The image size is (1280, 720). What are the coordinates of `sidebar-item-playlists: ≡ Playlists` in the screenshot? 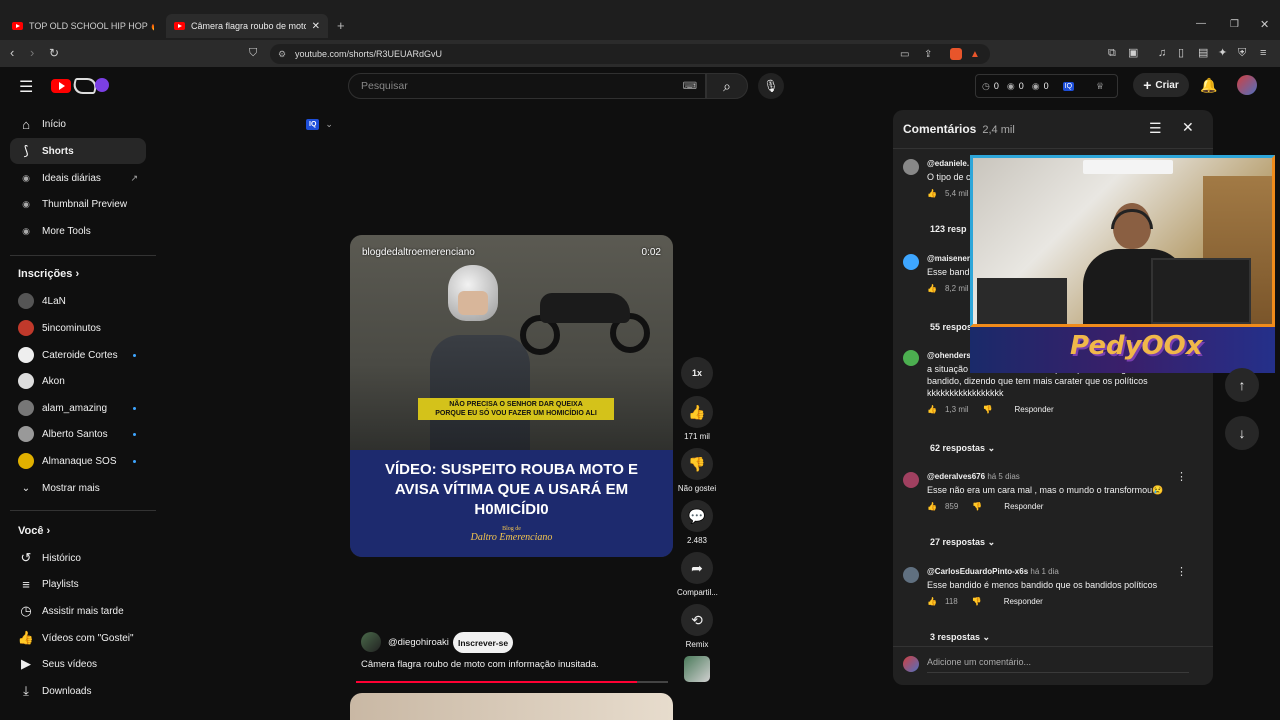 It's located at (78, 584).